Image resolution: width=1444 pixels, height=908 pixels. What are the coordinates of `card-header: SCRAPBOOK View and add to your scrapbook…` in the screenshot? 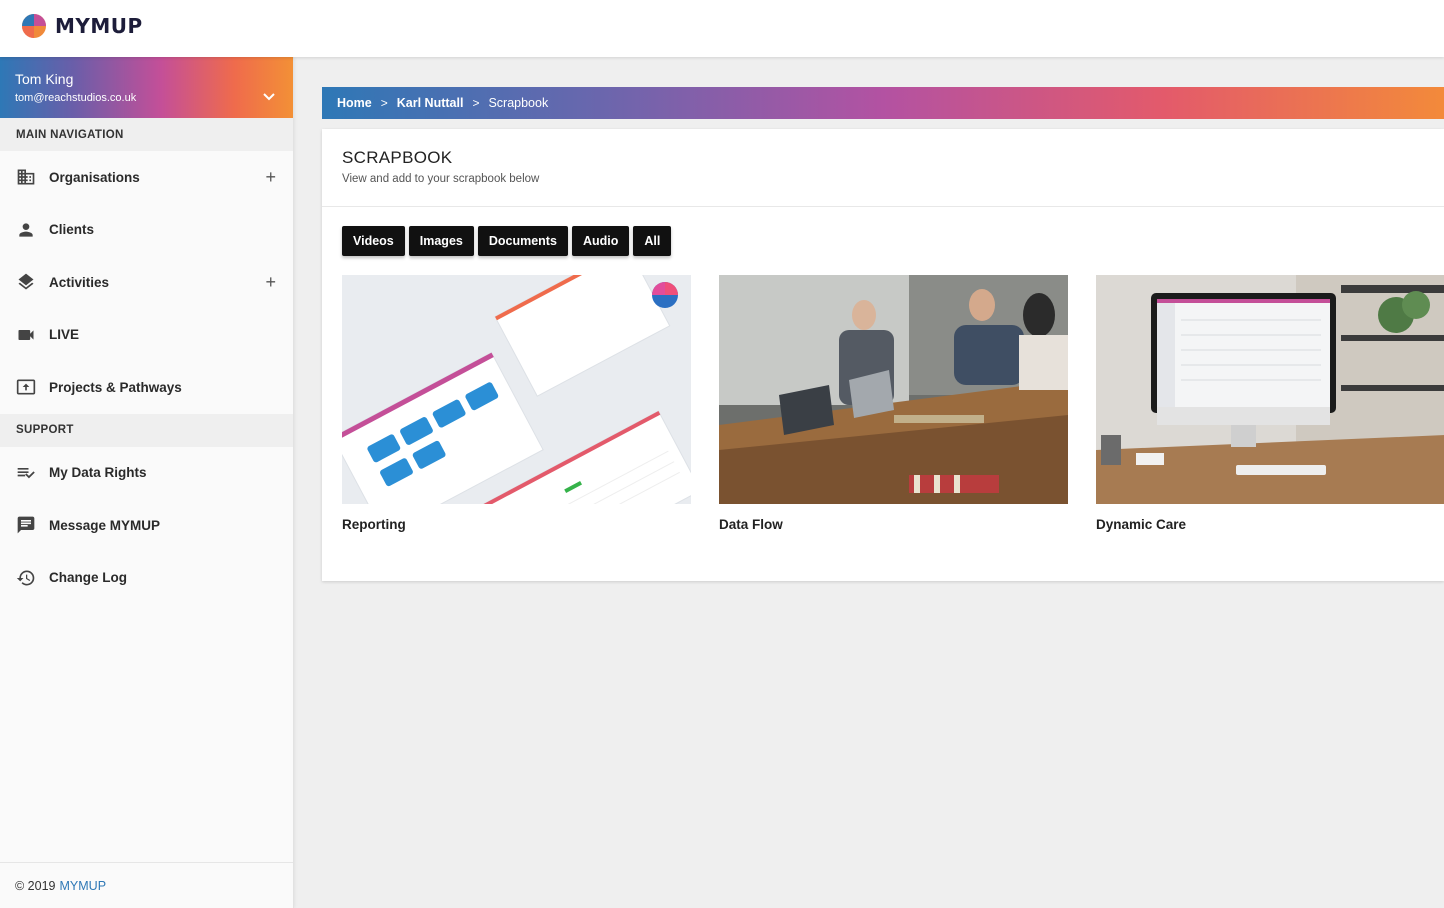 It's located at (883, 168).